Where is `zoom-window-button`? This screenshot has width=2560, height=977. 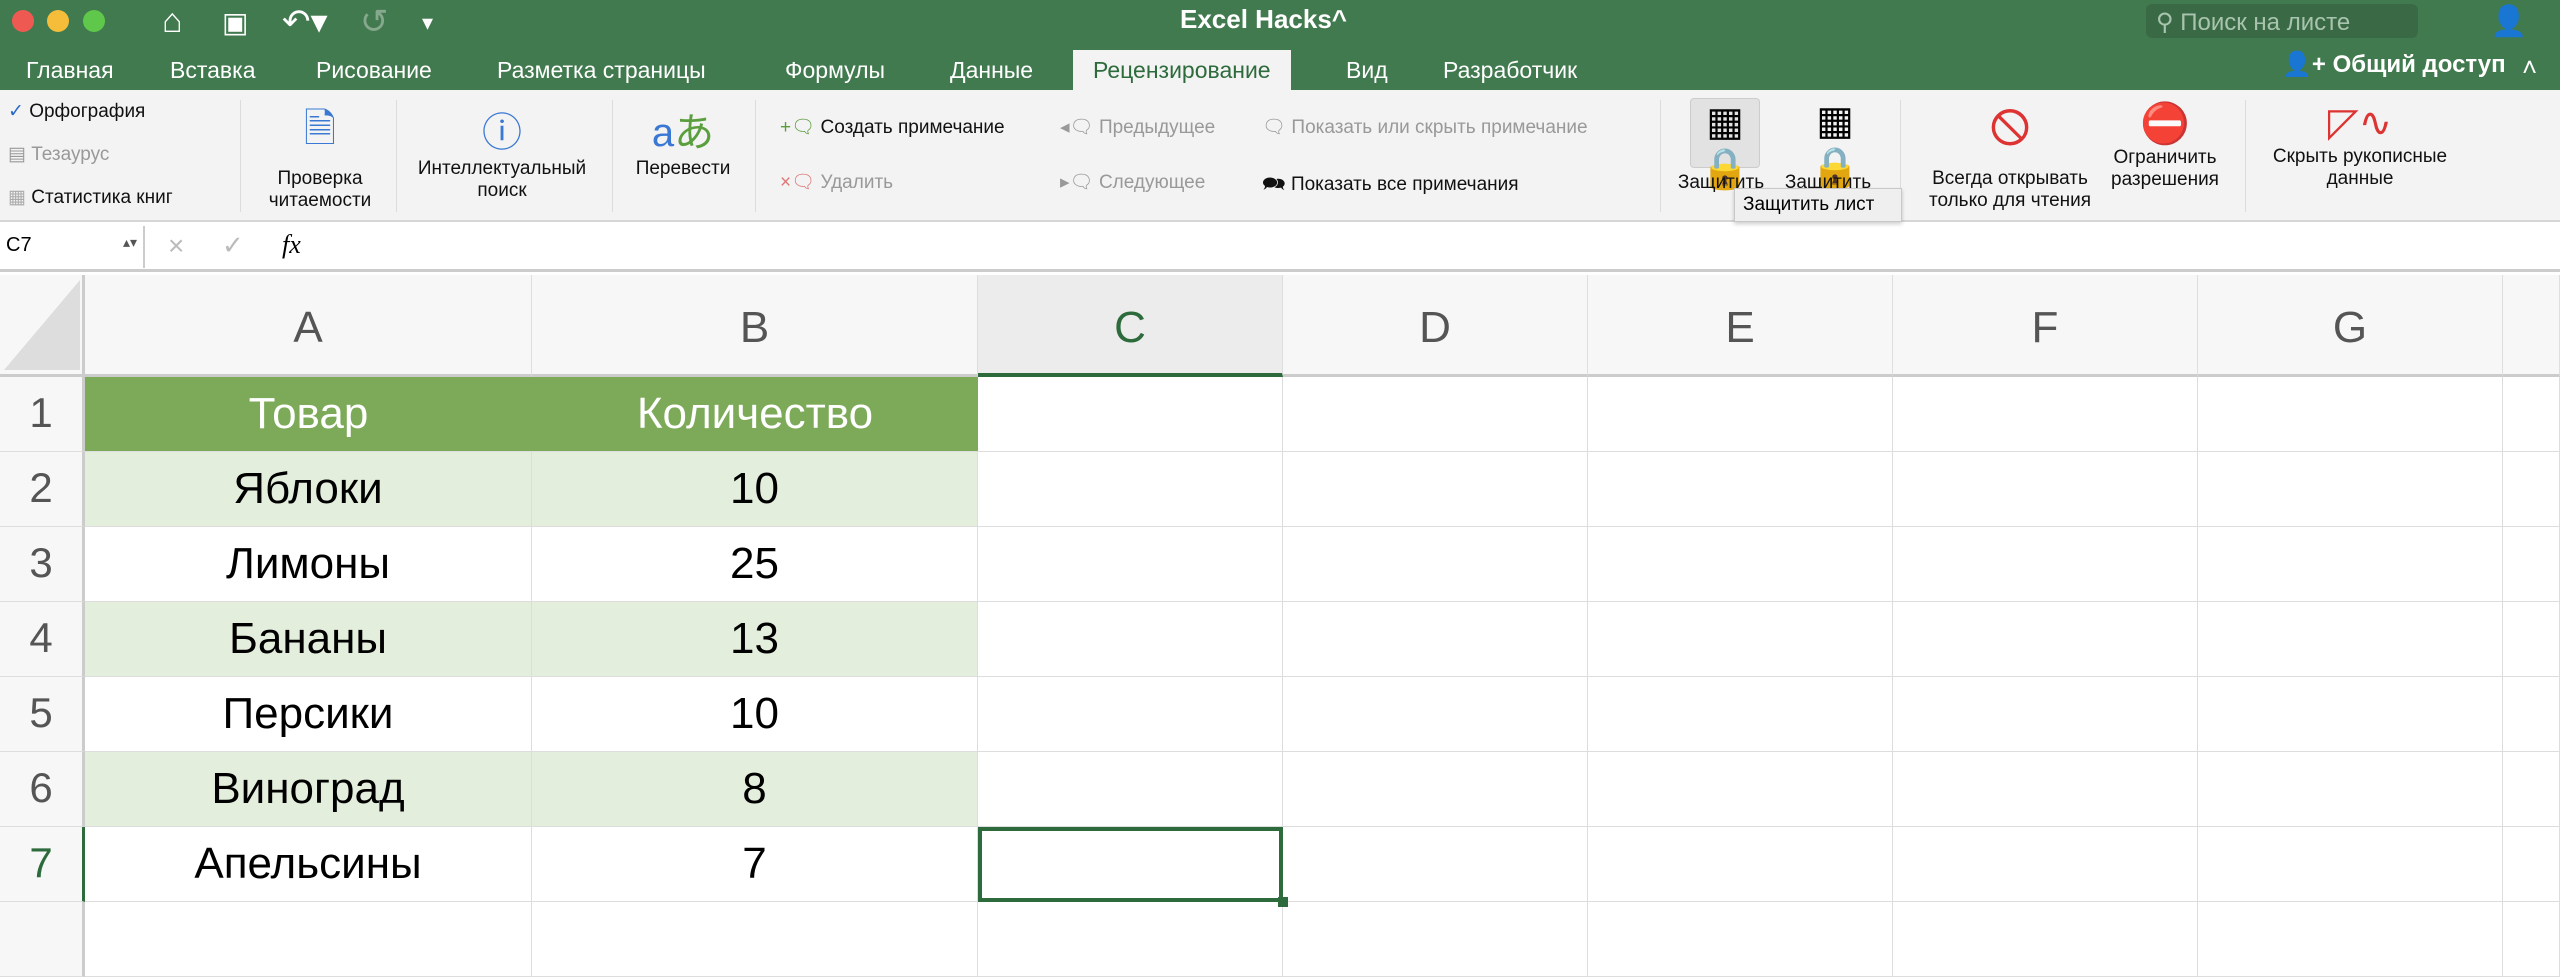 zoom-window-button is located at coordinates (94, 21).